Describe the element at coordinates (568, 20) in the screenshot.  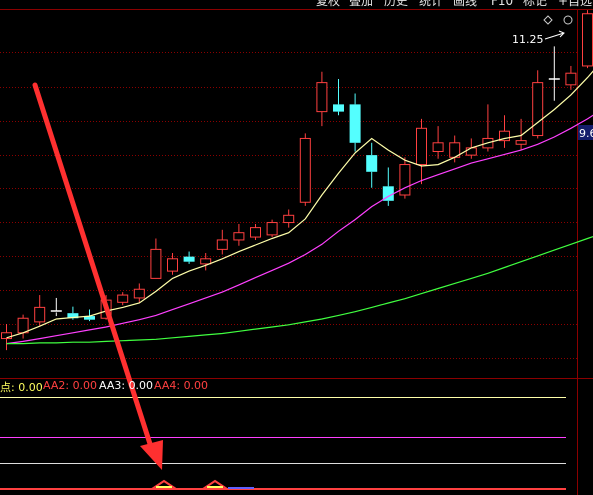
I see `hollow-circle-icon` at that location.